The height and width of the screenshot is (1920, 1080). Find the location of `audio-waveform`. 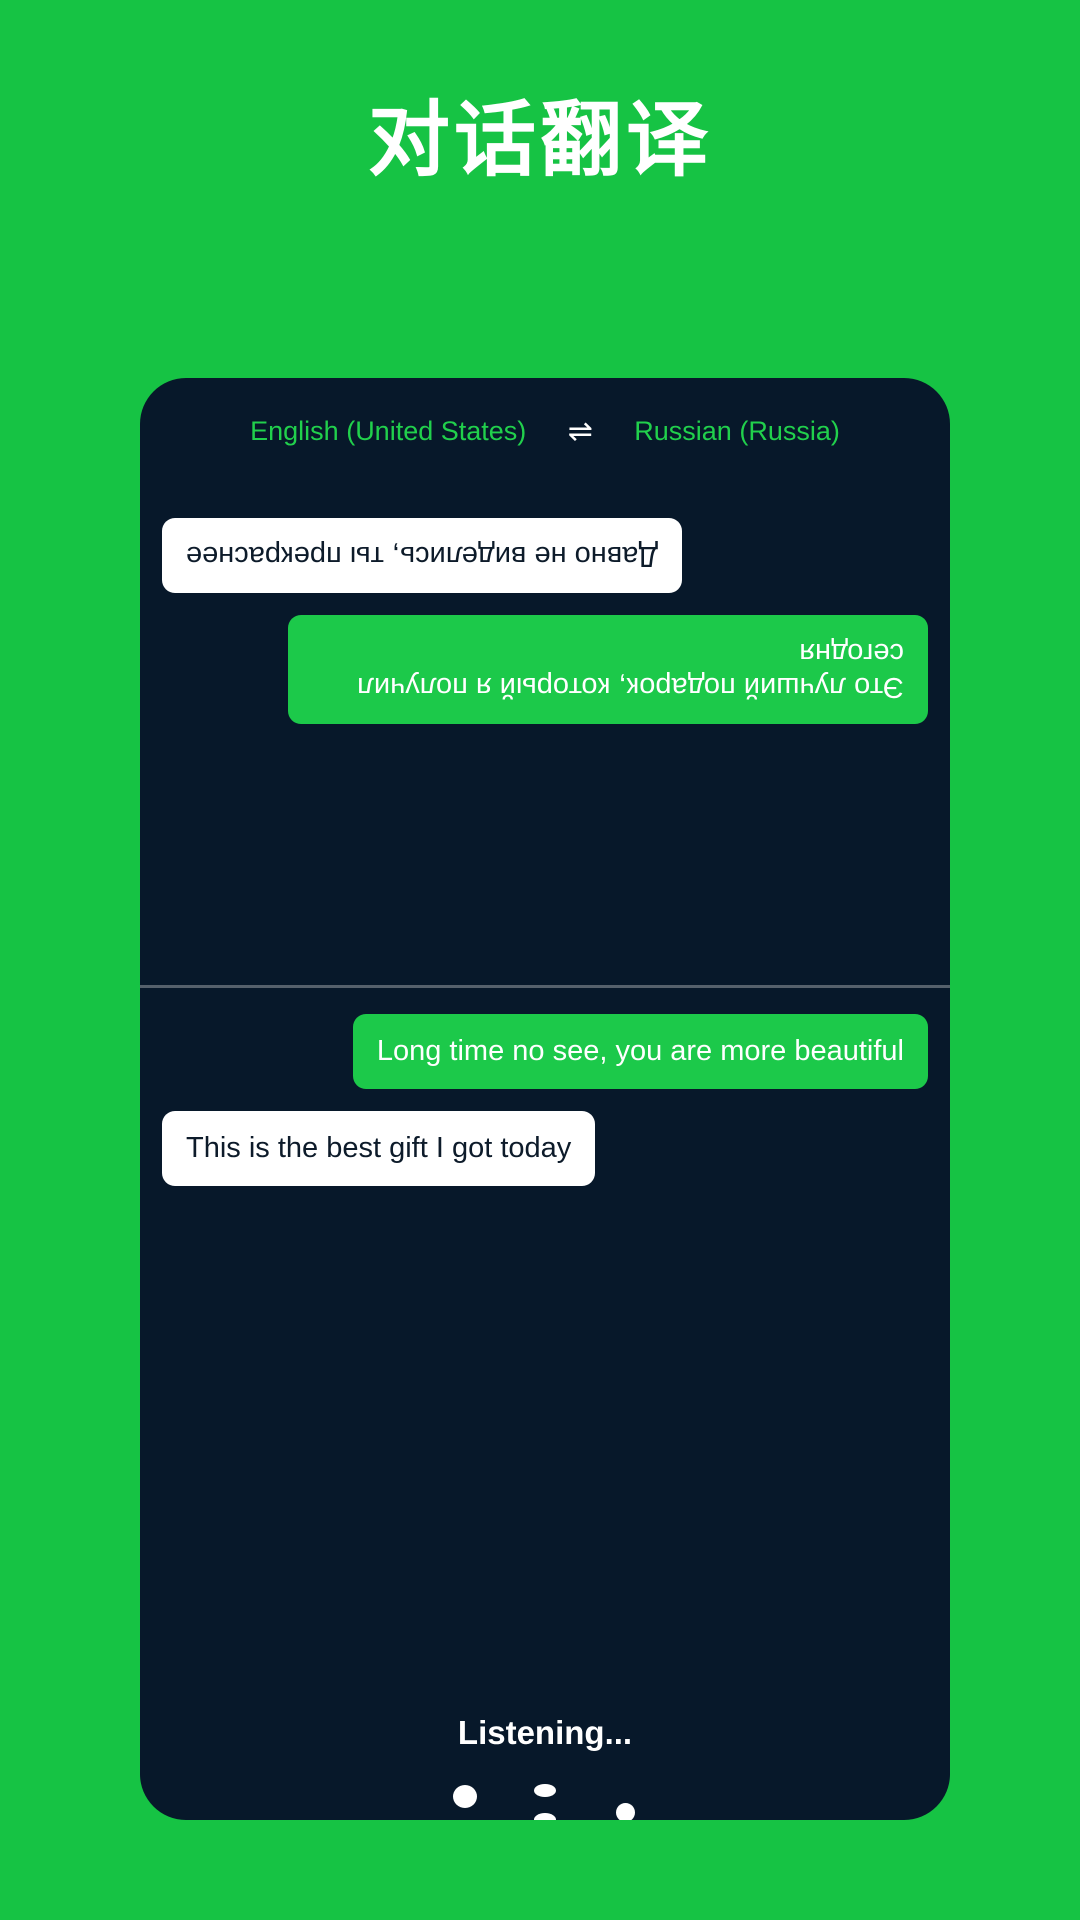

audio-waveform is located at coordinates (545, 1798).